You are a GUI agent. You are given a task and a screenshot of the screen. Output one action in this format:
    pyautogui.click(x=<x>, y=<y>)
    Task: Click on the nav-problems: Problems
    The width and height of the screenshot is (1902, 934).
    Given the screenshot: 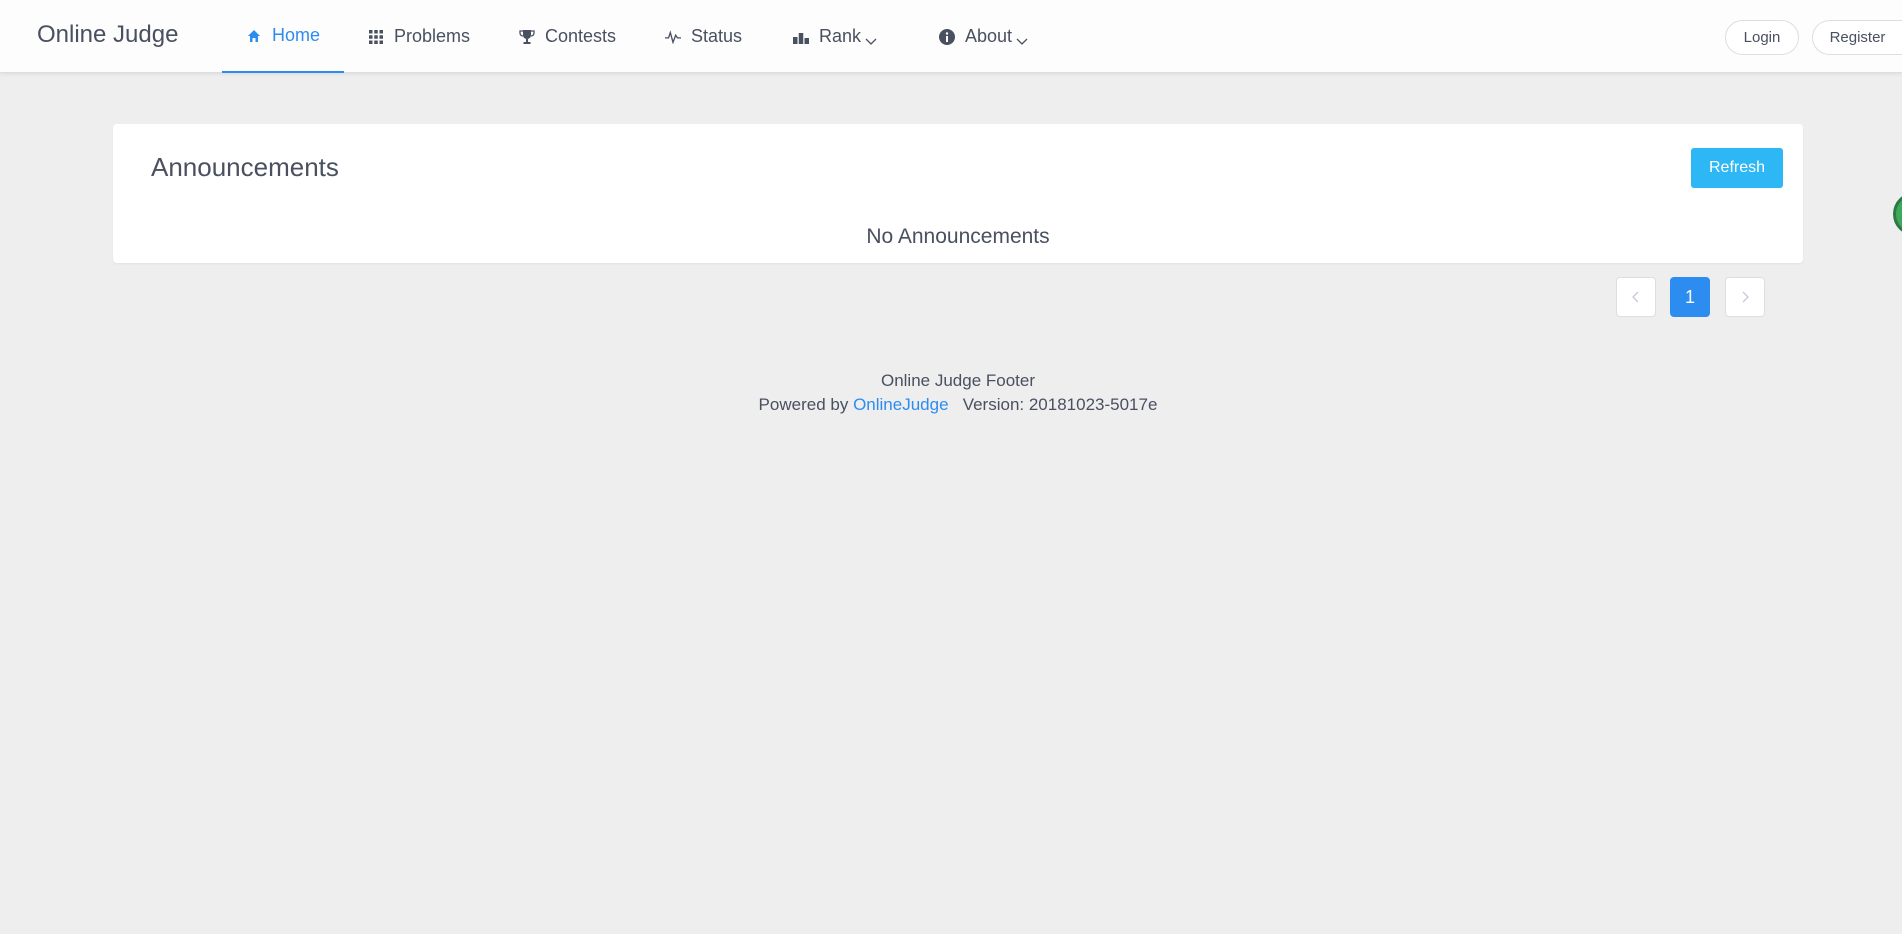 What is the action you would take?
    pyautogui.click(x=419, y=36)
    